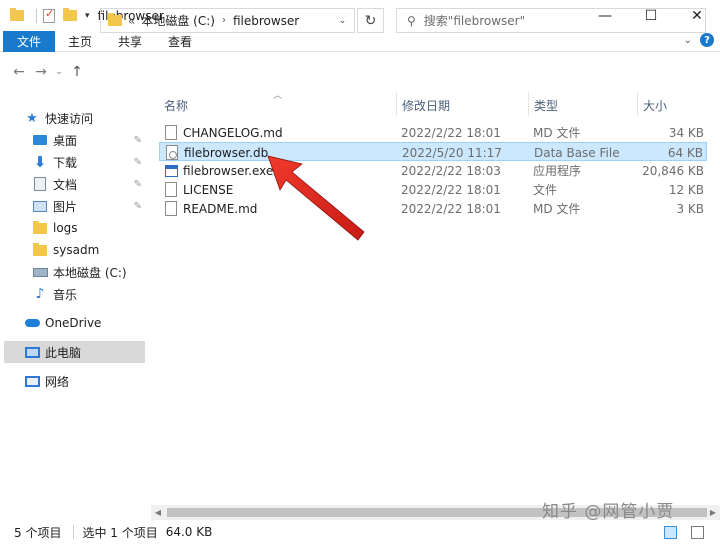  I want to click on up-arrow-icon: ↑, so click(77, 72).